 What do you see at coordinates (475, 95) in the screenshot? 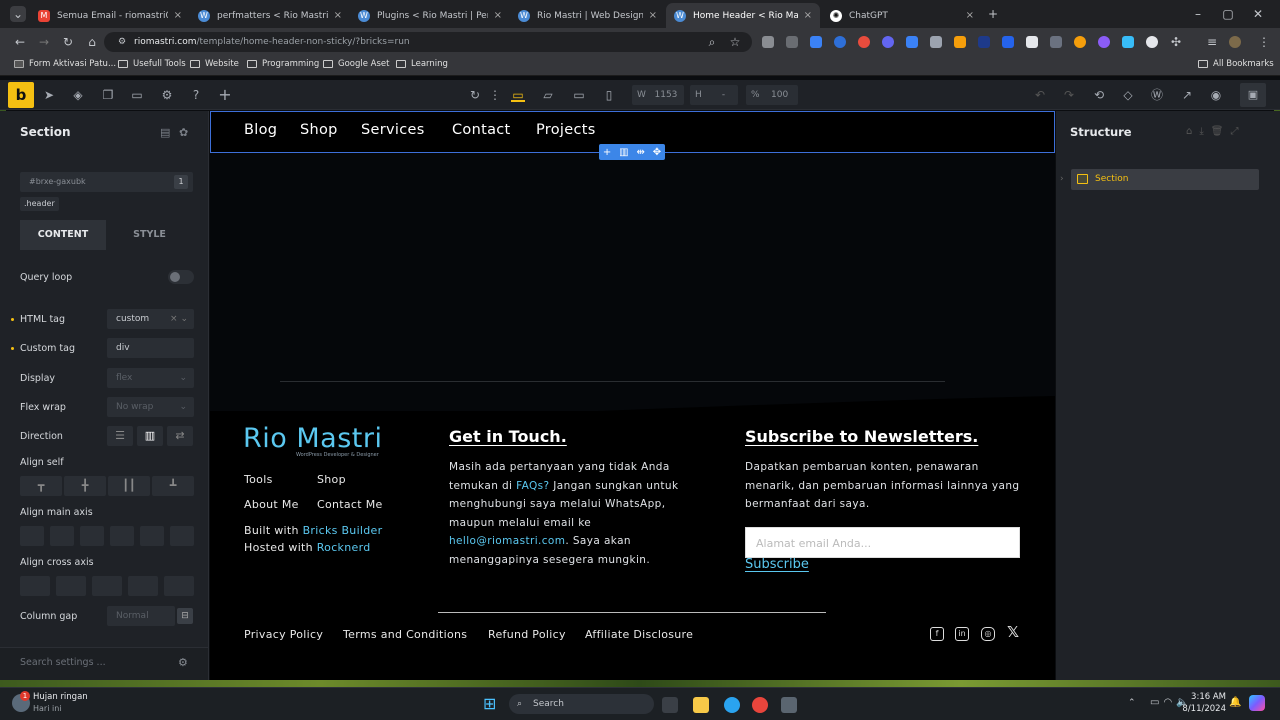
I see `refresh-icon: ↻` at bounding box center [475, 95].